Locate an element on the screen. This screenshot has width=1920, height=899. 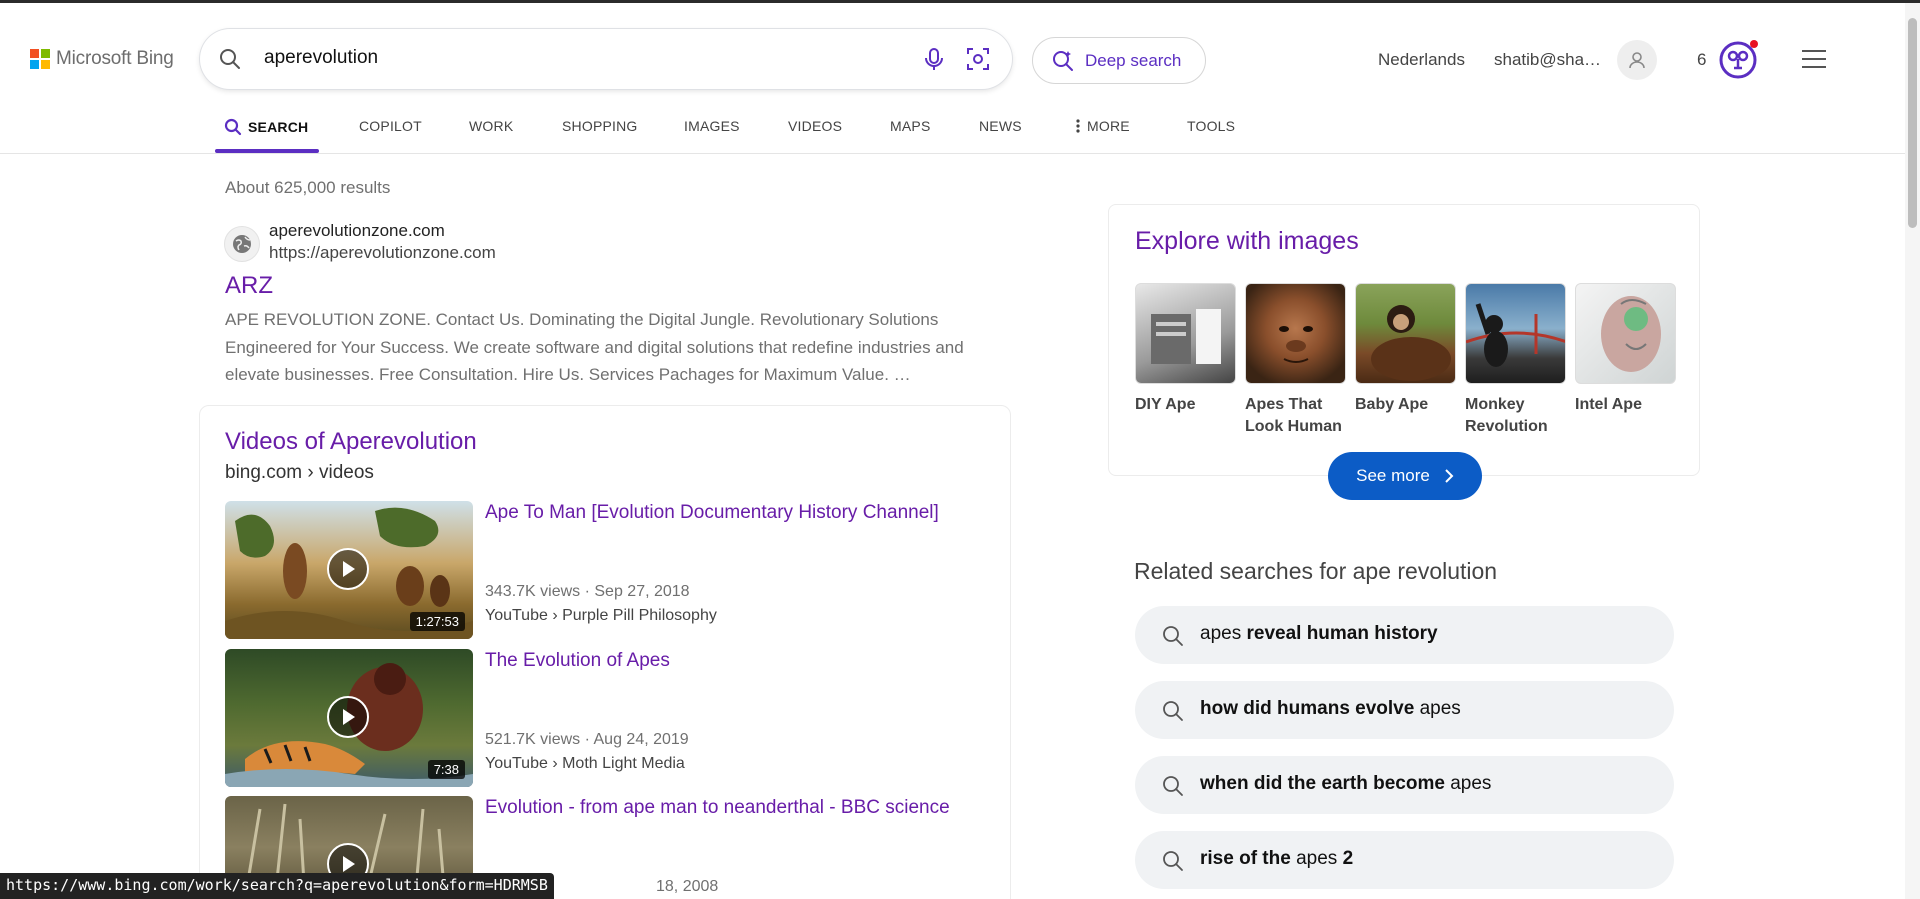
related-search-text: apes reveal human history is located at coordinates (1319, 633).